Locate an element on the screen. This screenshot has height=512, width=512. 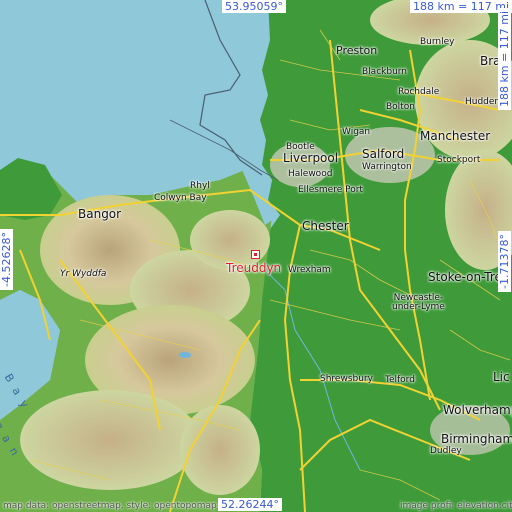
place-label-lic: Lic is located at coordinates (501, 377).